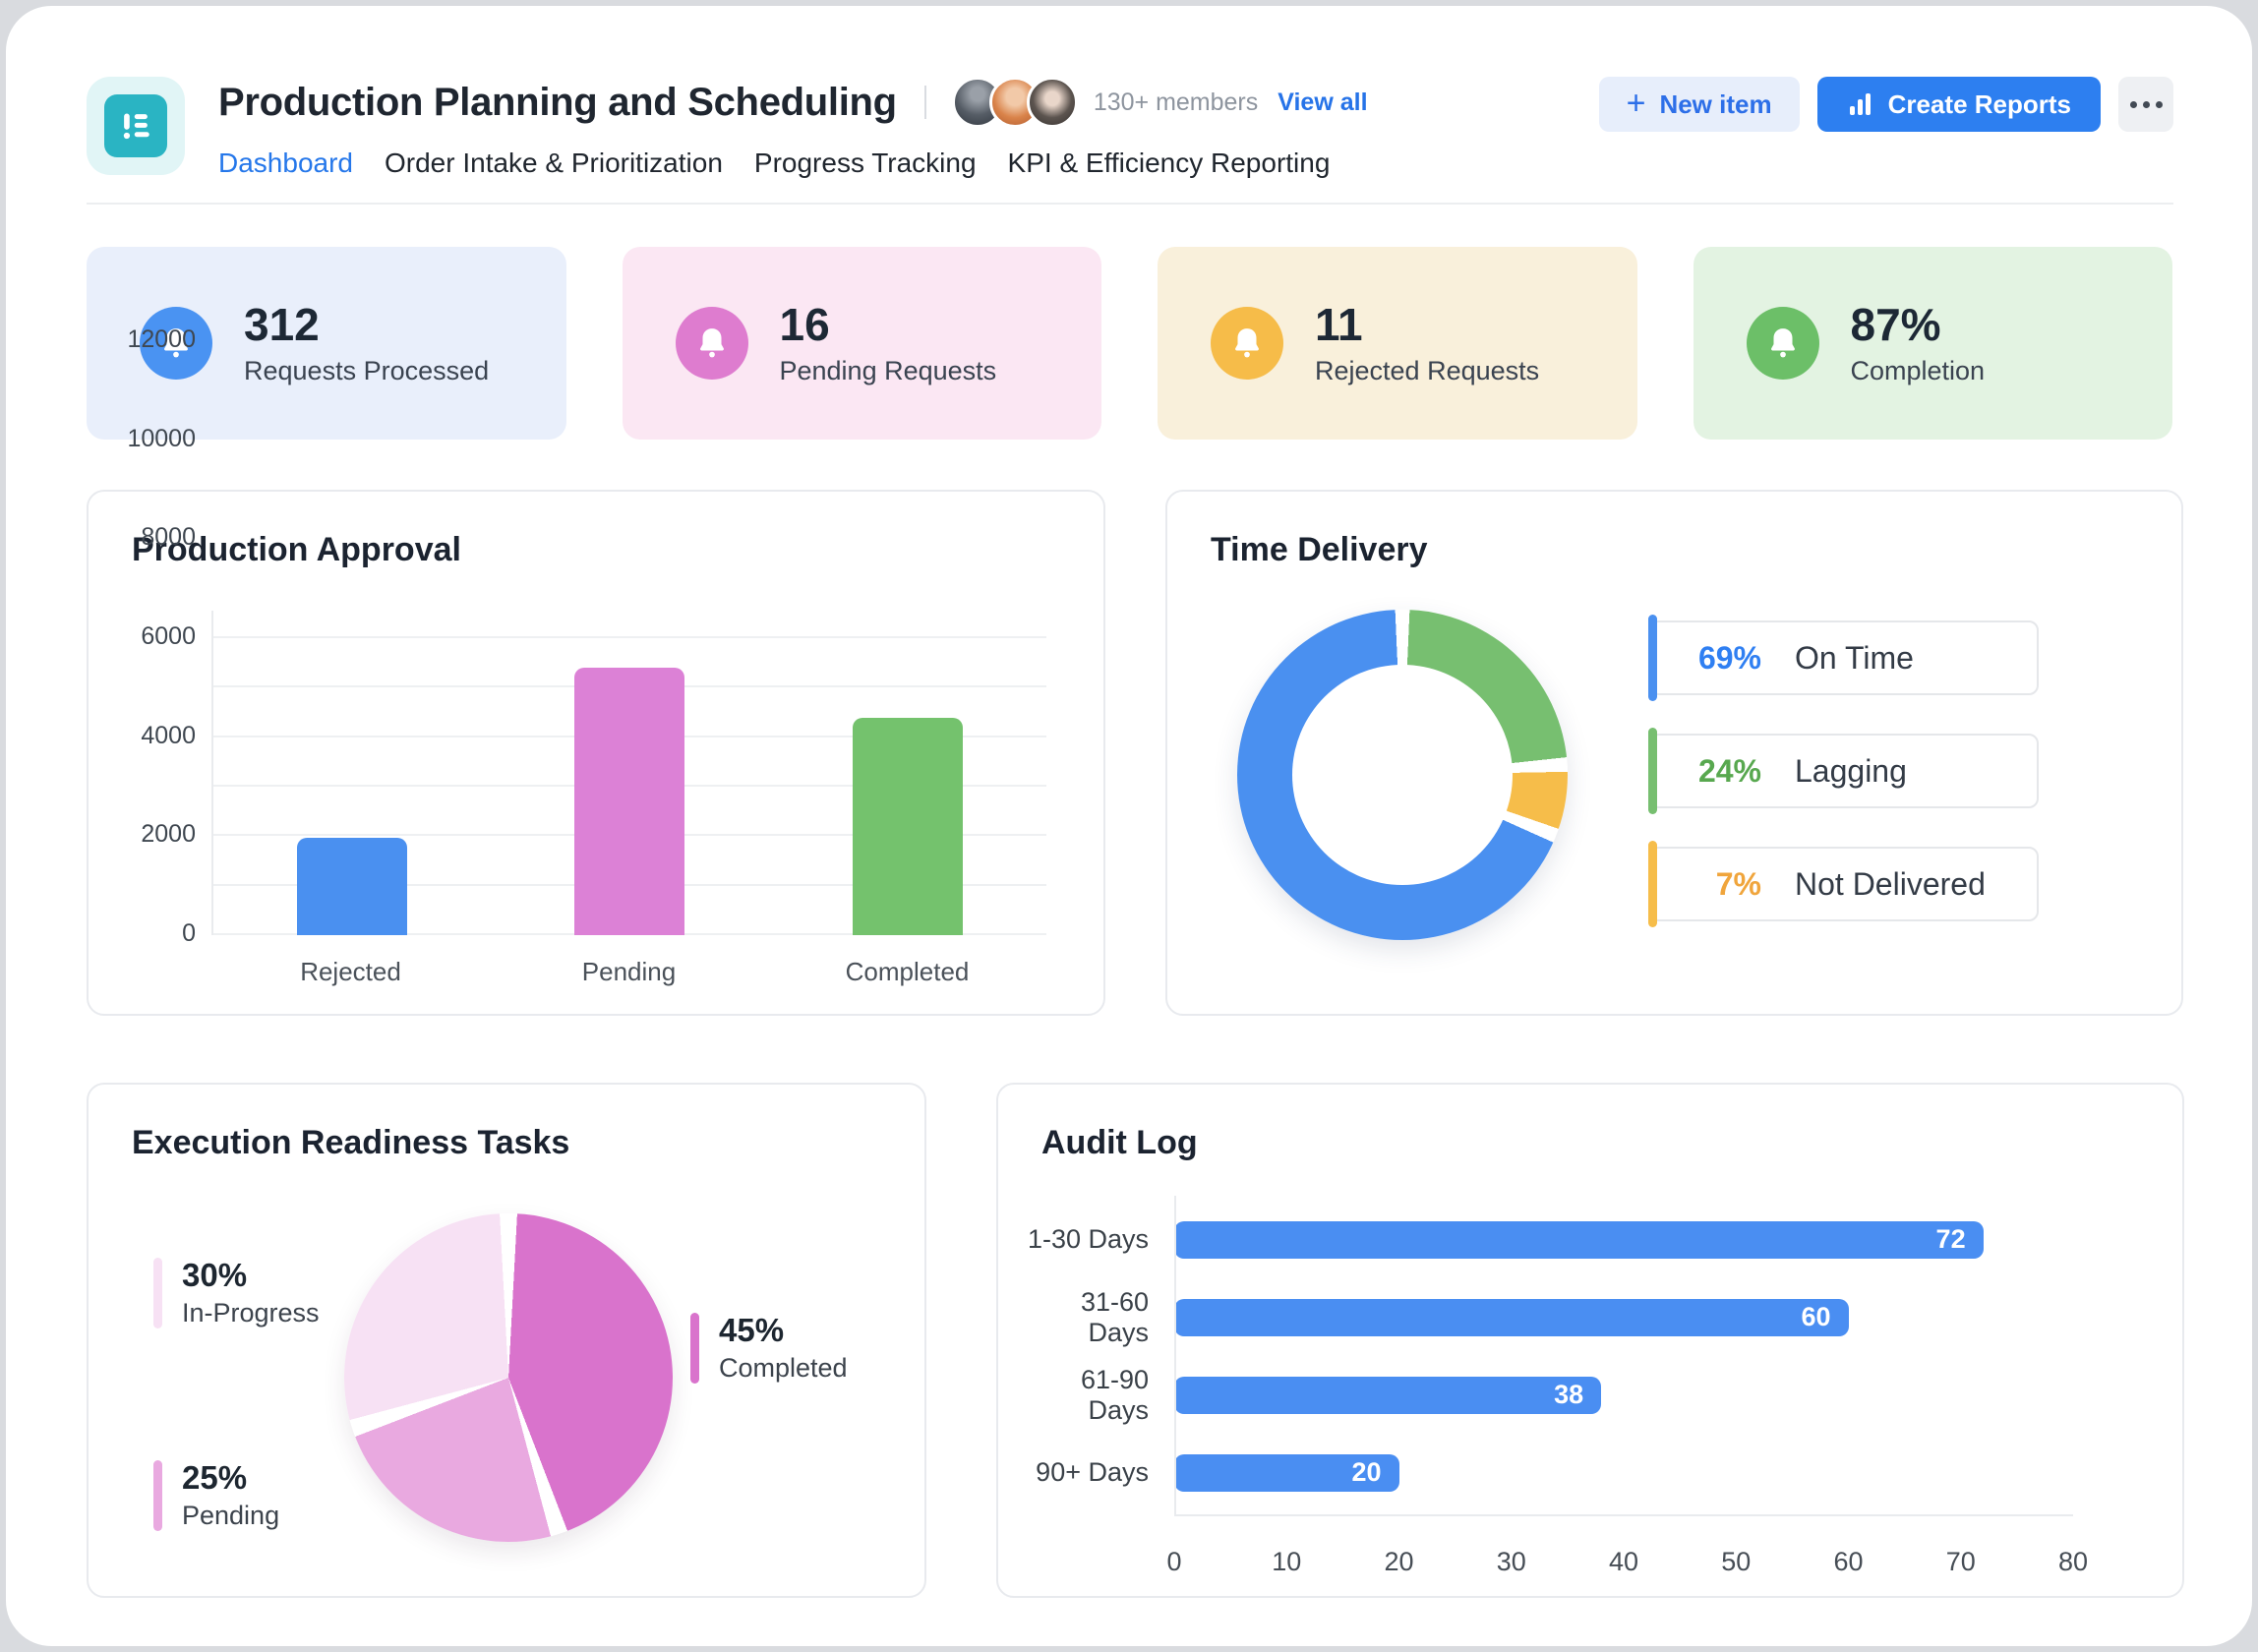  Describe the element at coordinates (1286, 1472) in the screenshot. I see `bar-90-days: 20` at that location.